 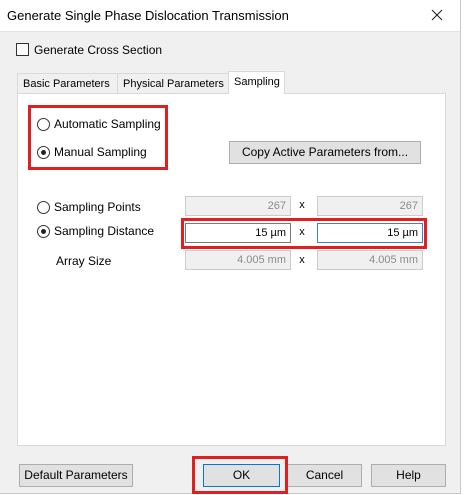 What do you see at coordinates (98, 50) in the screenshot?
I see `cross-section-label: Generate Cross Section` at bounding box center [98, 50].